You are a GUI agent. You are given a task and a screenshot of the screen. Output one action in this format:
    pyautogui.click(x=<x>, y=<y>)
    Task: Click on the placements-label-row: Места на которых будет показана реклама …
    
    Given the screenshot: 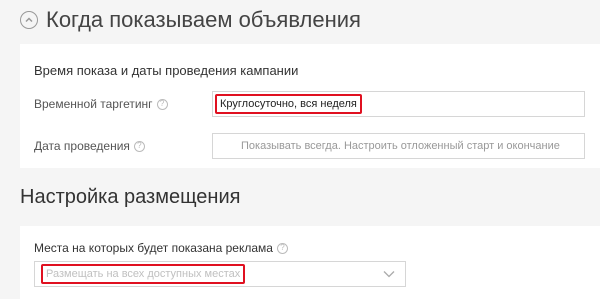 What is the action you would take?
    pyautogui.click(x=161, y=248)
    